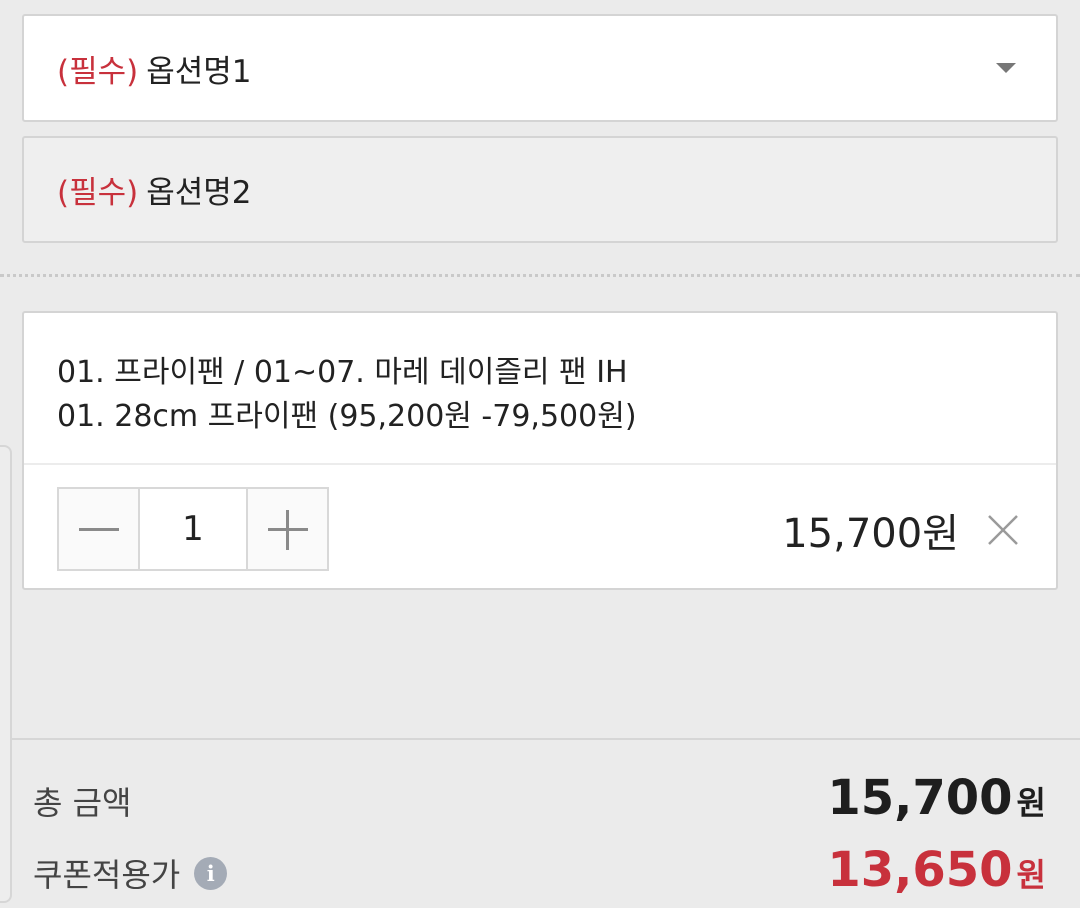 Image resolution: width=1080 pixels, height=908 pixels. Describe the element at coordinates (1031, 803) in the screenshot. I see `total-amount-unit: 원` at that location.